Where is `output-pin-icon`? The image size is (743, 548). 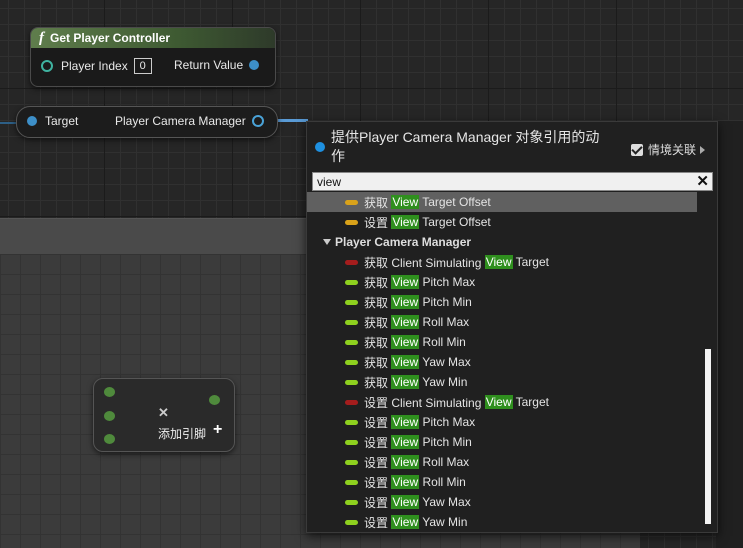
output-pin-icon is located at coordinates (214, 400).